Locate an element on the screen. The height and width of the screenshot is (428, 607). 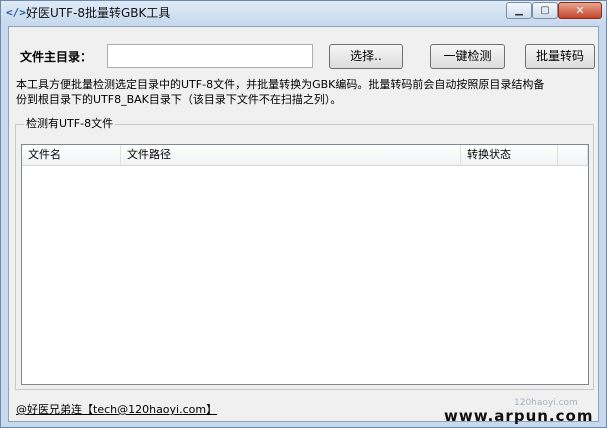
detect-button: 一键检测 is located at coordinates (467, 56).